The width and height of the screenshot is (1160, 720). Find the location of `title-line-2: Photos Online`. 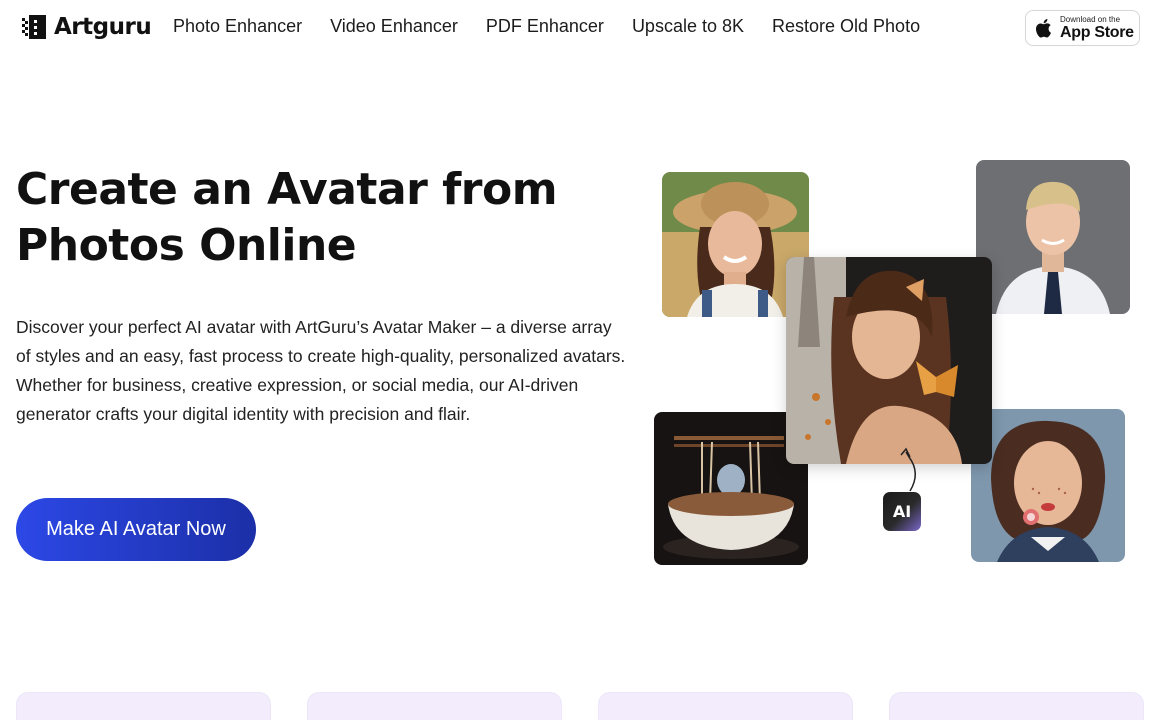

title-line-2: Photos Online is located at coordinates (186, 245).